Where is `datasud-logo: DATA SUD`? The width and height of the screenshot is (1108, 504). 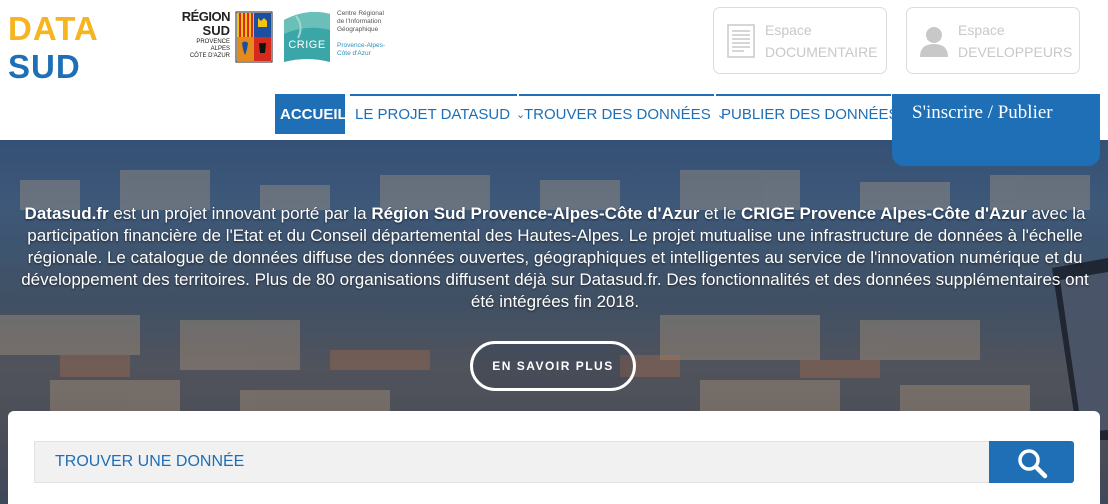
datasud-logo: DATA SUD is located at coordinates (73, 47).